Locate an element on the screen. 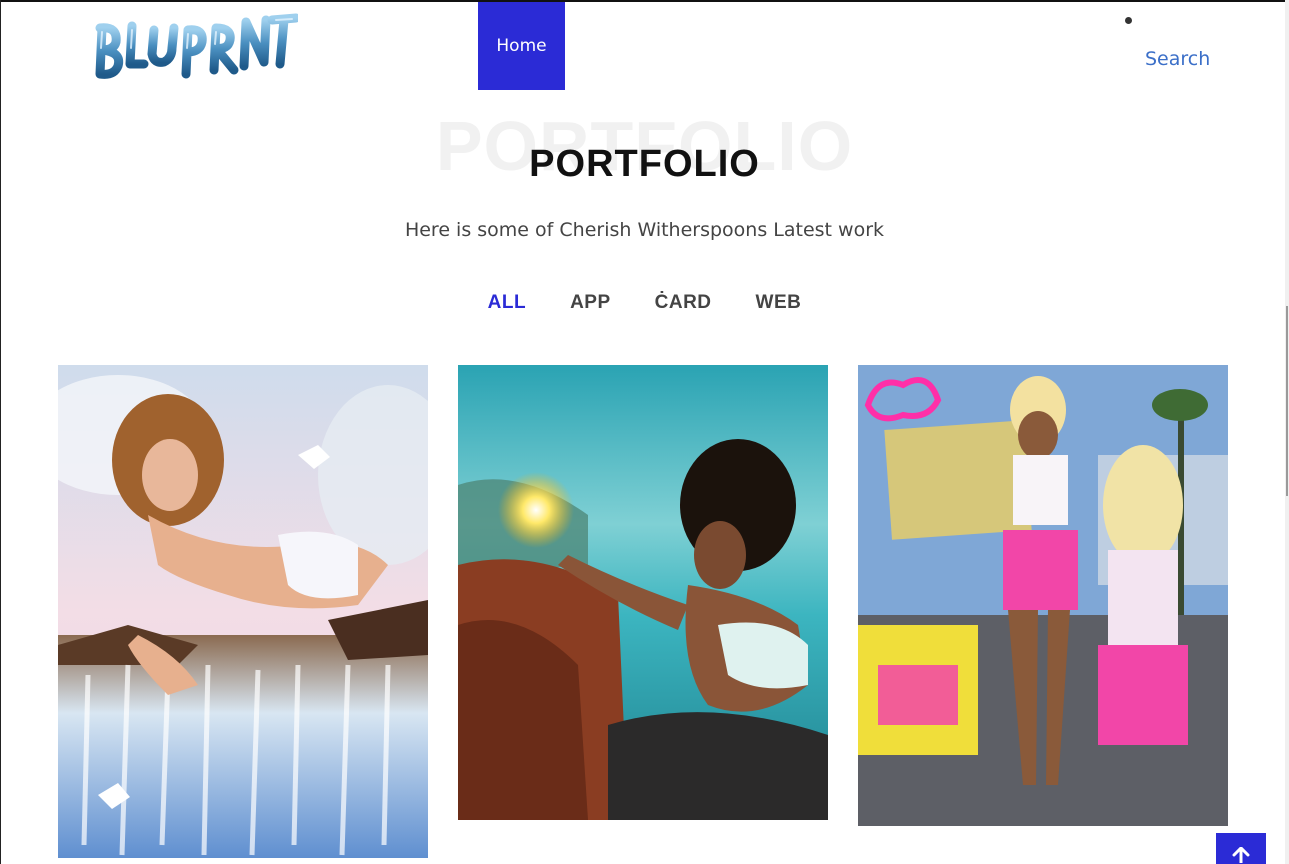  nav-home-label: Home is located at coordinates (521, 46).